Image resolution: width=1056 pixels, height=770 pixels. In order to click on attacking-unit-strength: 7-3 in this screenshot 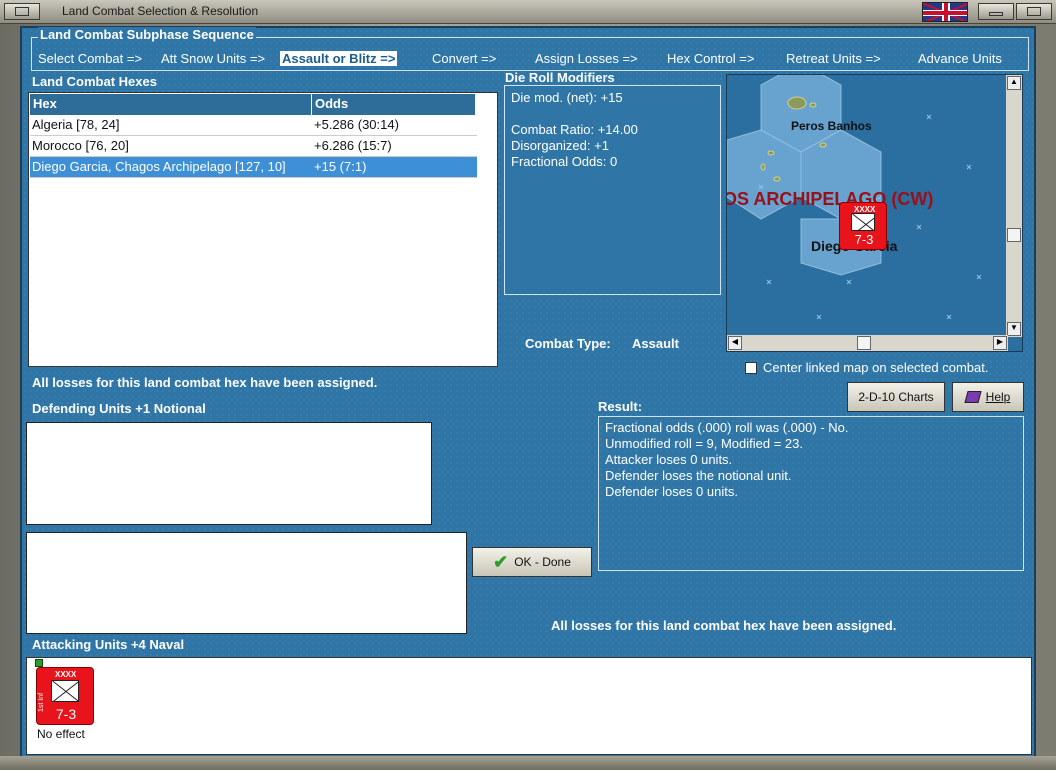, I will do `click(66, 714)`.